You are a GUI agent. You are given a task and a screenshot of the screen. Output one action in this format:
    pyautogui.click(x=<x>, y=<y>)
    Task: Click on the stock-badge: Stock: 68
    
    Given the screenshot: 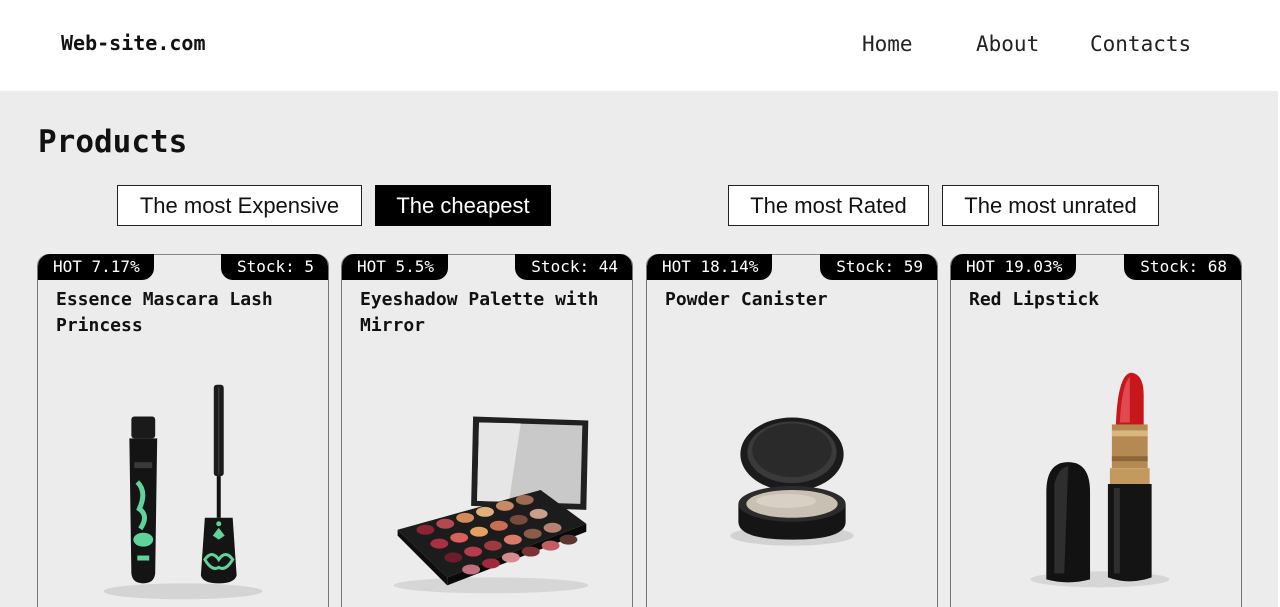 What is the action you would take?
    pyautogui.click(x=1182, y=267)
    